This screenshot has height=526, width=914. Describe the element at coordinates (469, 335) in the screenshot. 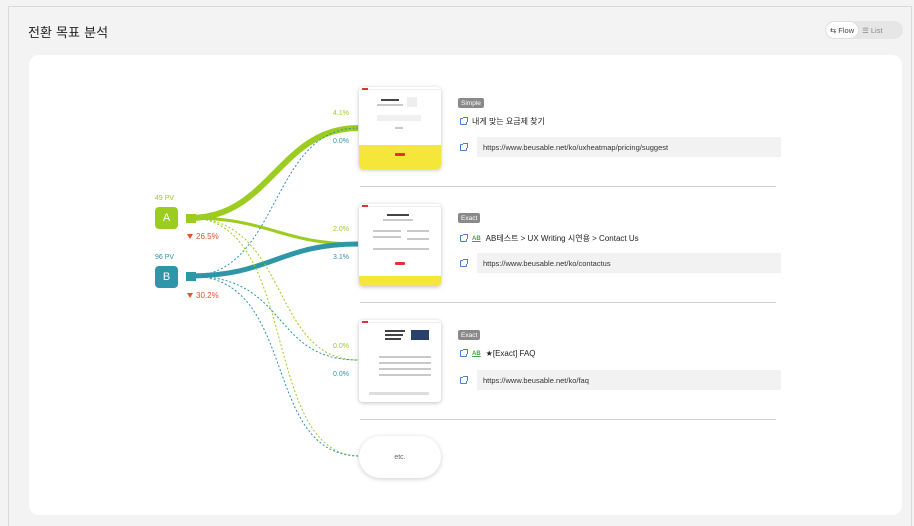

I see `goal3-match-tag: Exact` at that location.